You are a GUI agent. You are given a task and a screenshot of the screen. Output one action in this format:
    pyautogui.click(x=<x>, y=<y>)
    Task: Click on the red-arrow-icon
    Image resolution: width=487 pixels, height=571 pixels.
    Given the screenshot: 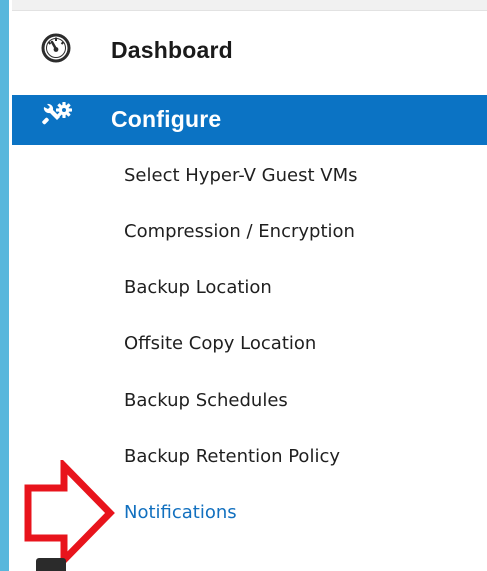 What is the action you would take?
    pyautogui.click(x=69, y=513)
    